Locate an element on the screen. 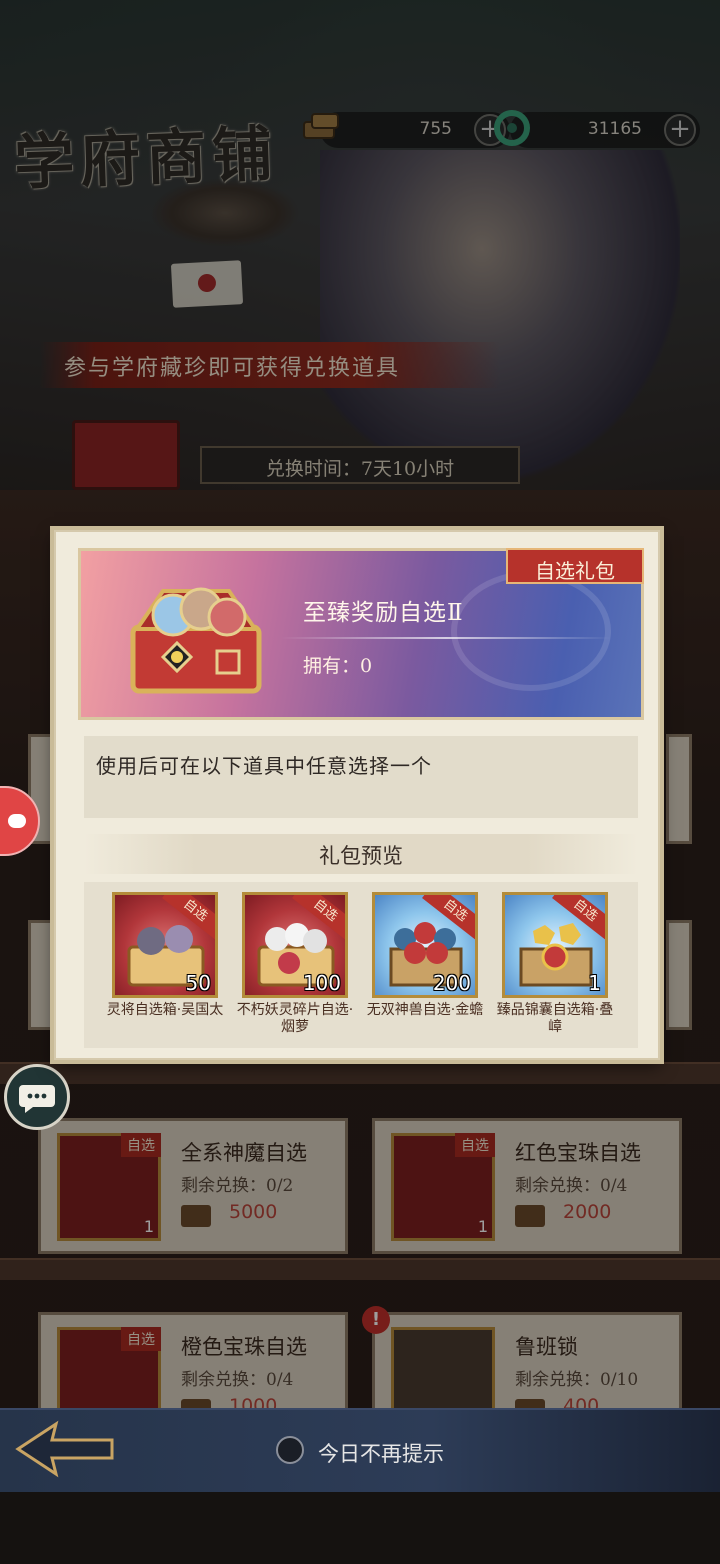 The width and height of the screenshot is (720, 1564). preview-item-thumbnail: 自选 1 is located at coordinates (555, 945).